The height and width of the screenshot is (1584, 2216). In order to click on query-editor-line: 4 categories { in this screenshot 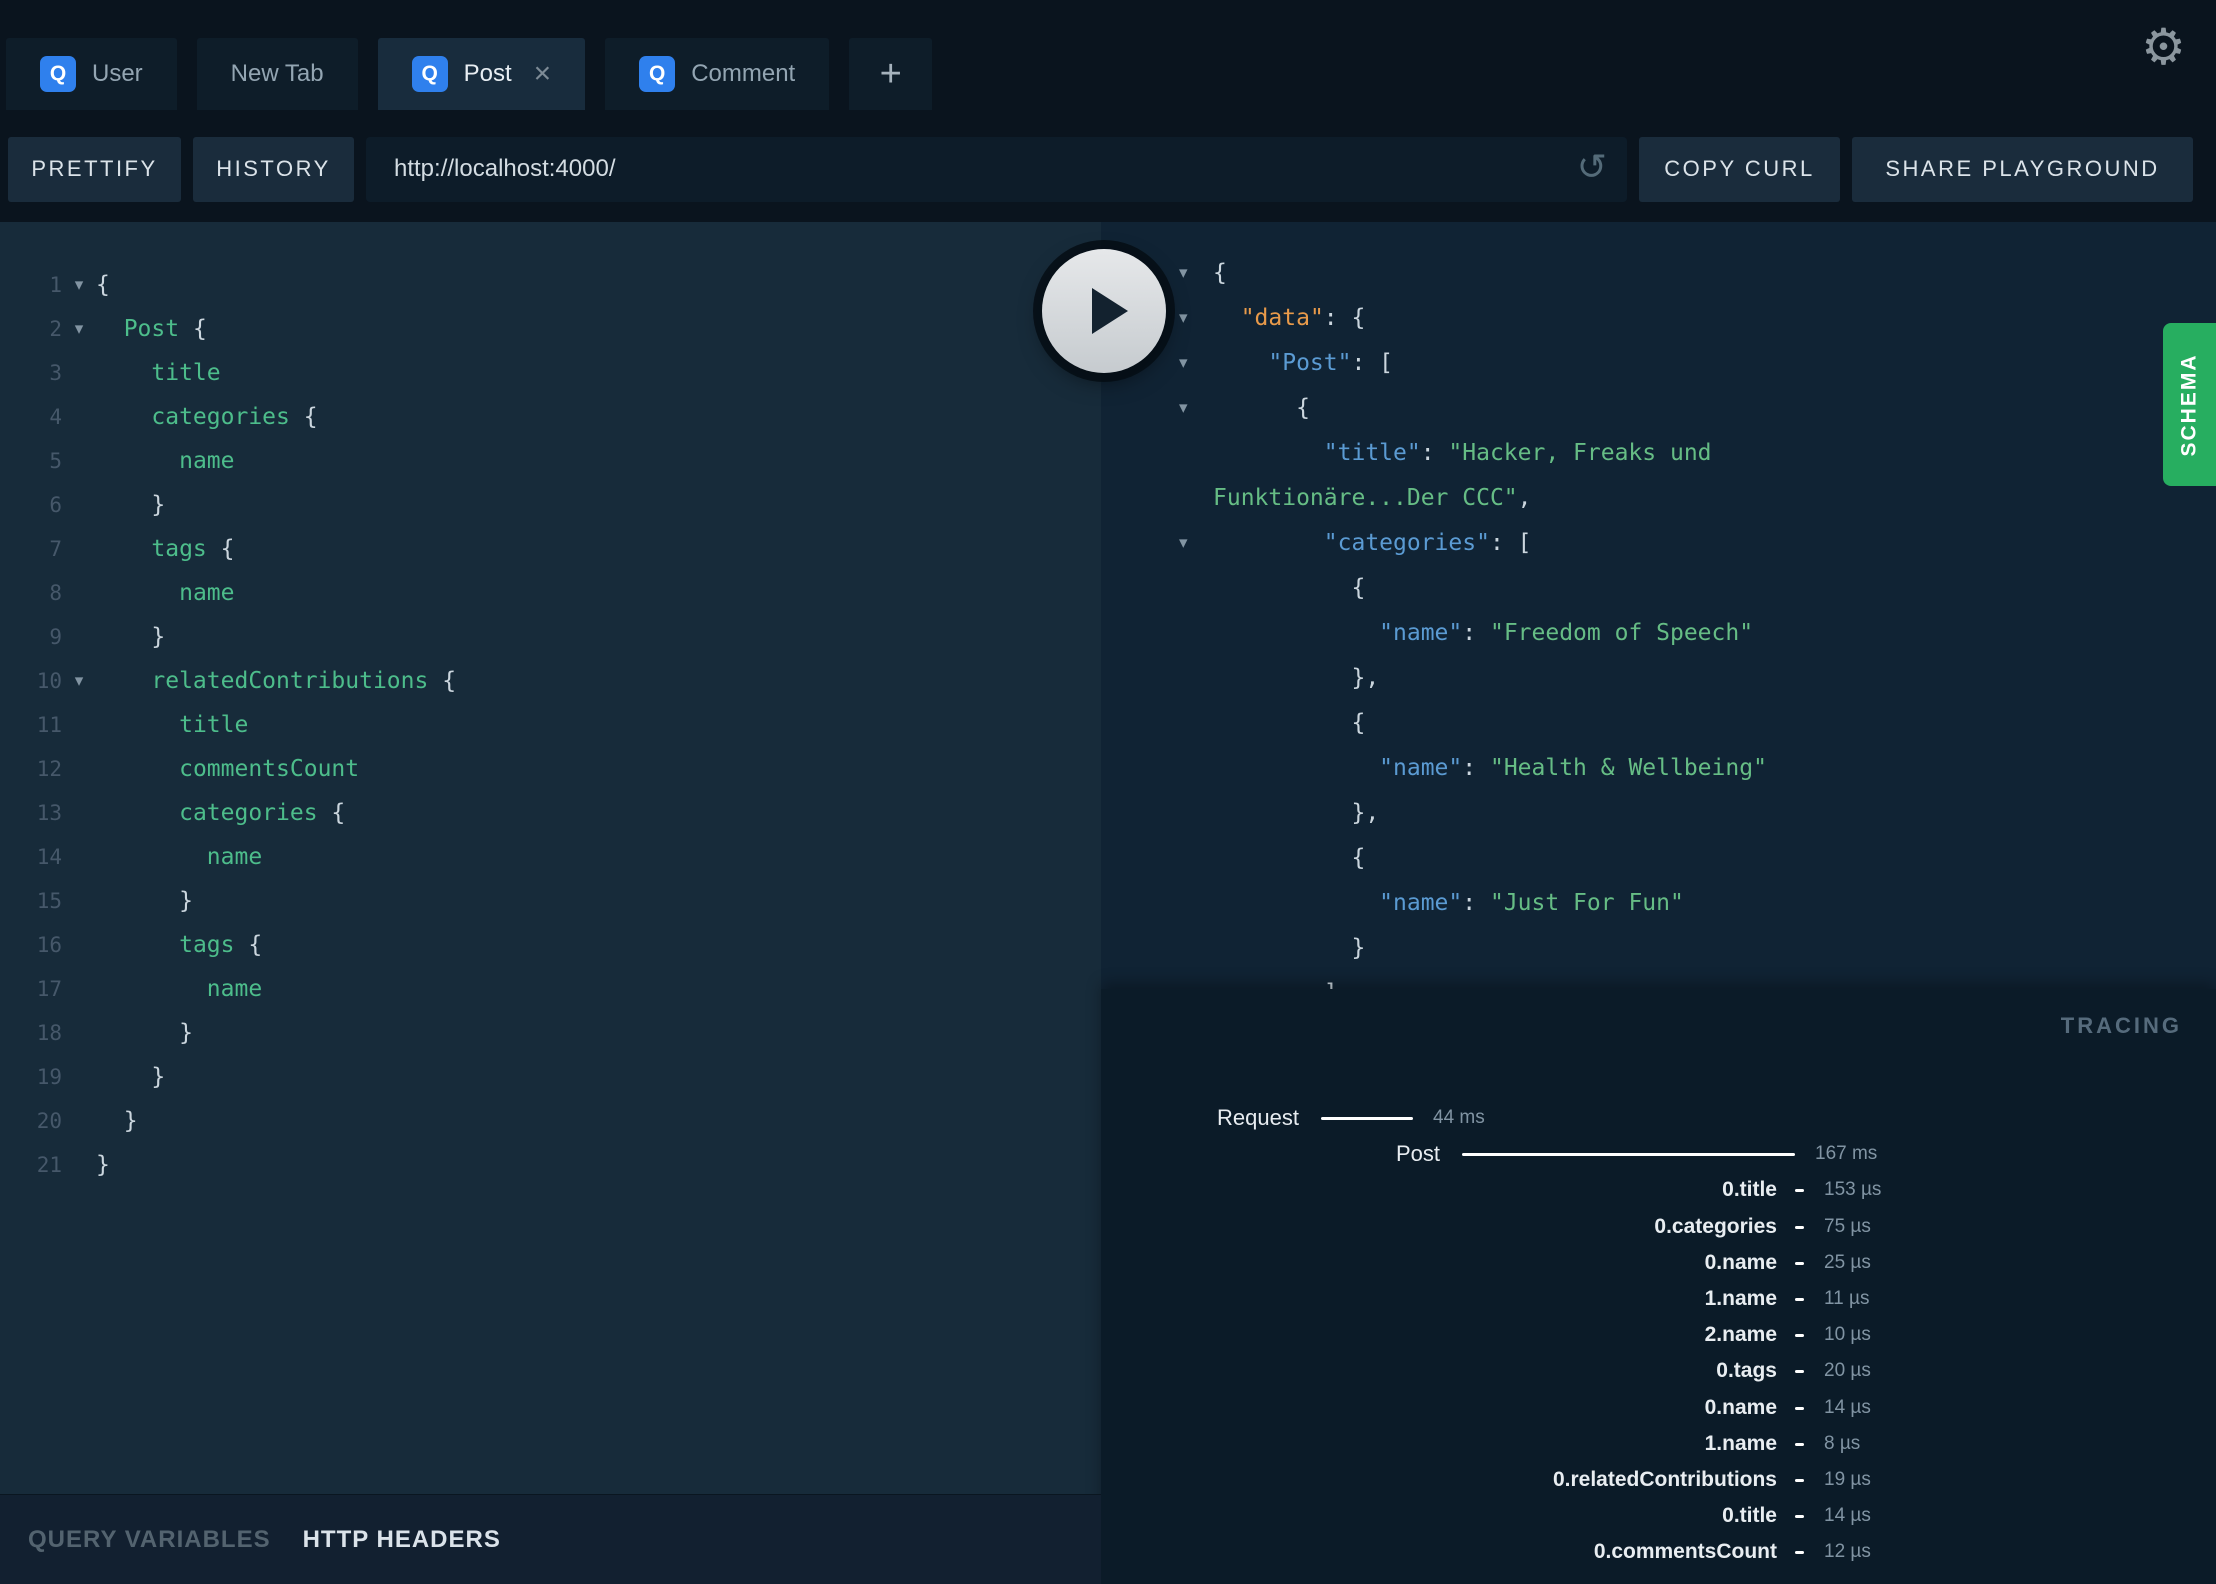, I will do `click(550, 417)`.